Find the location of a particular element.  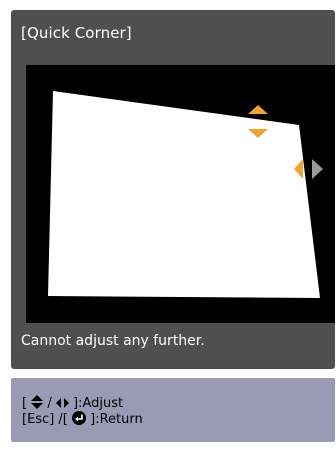

help-return-line: [Esc] /[ ]:Return is located at coordinates (82, 419).